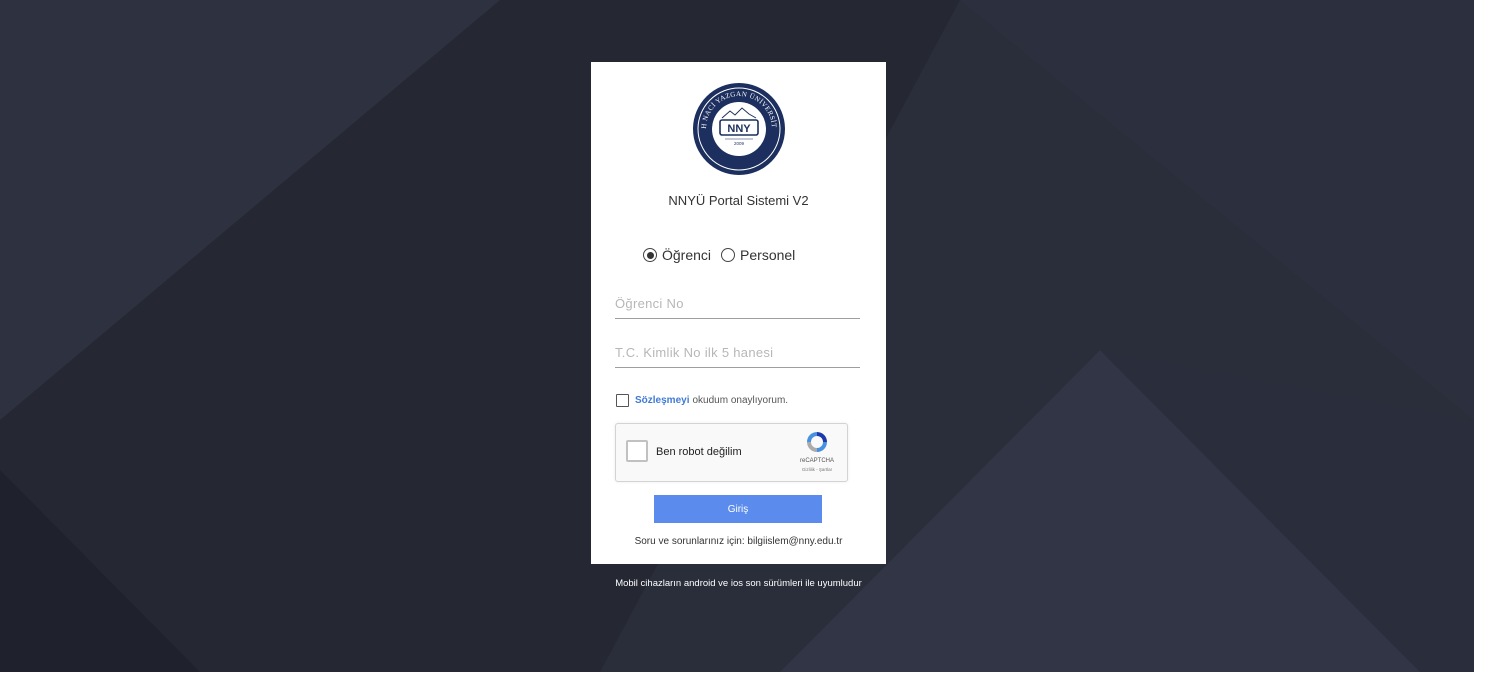  I want to click on agreement-checkbox, so click(622, 400).